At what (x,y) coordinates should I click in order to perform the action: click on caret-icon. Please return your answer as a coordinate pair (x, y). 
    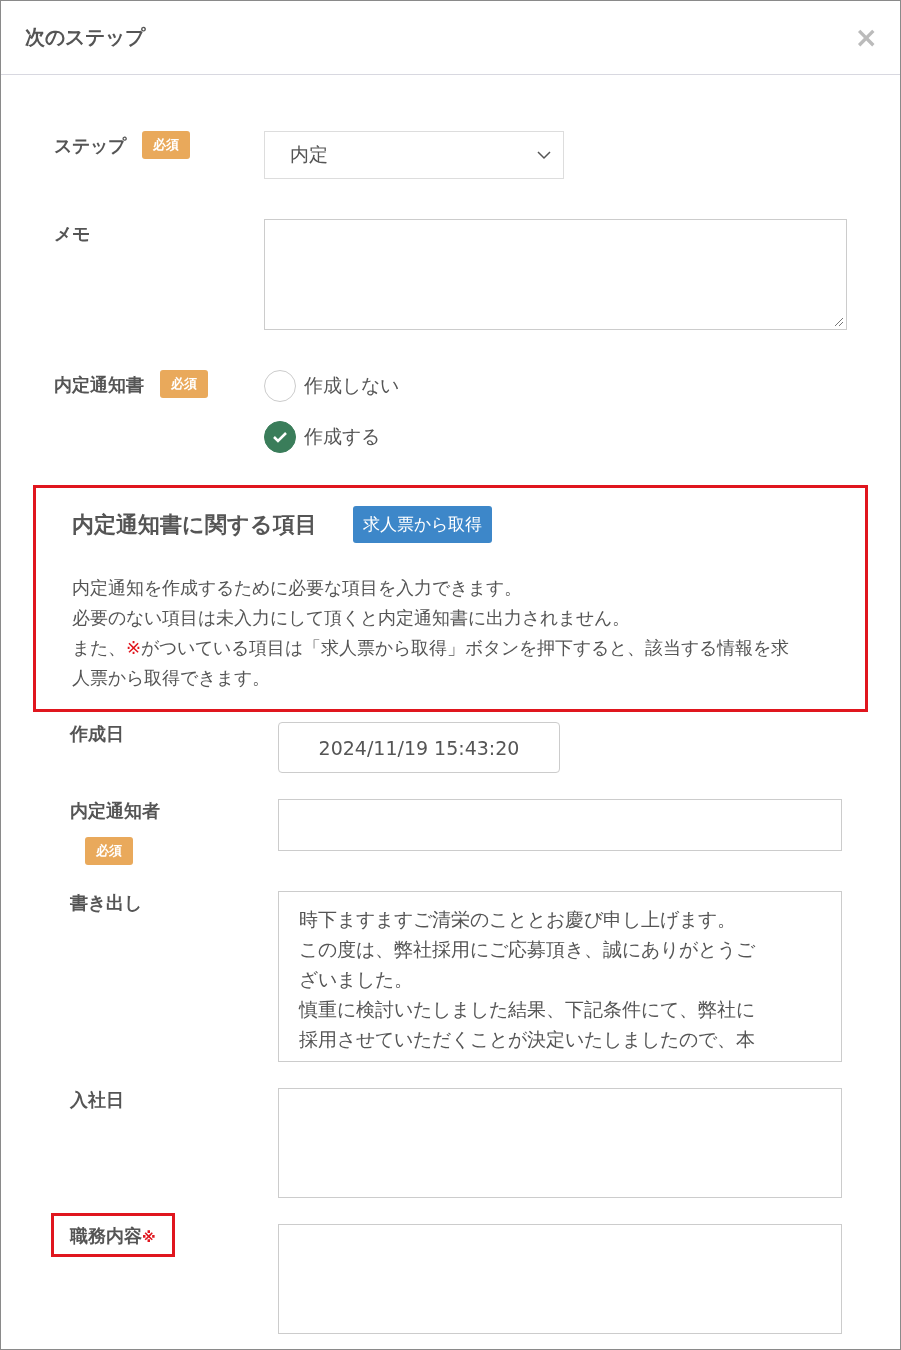
    Looking at the image, I should click on (544, 155).